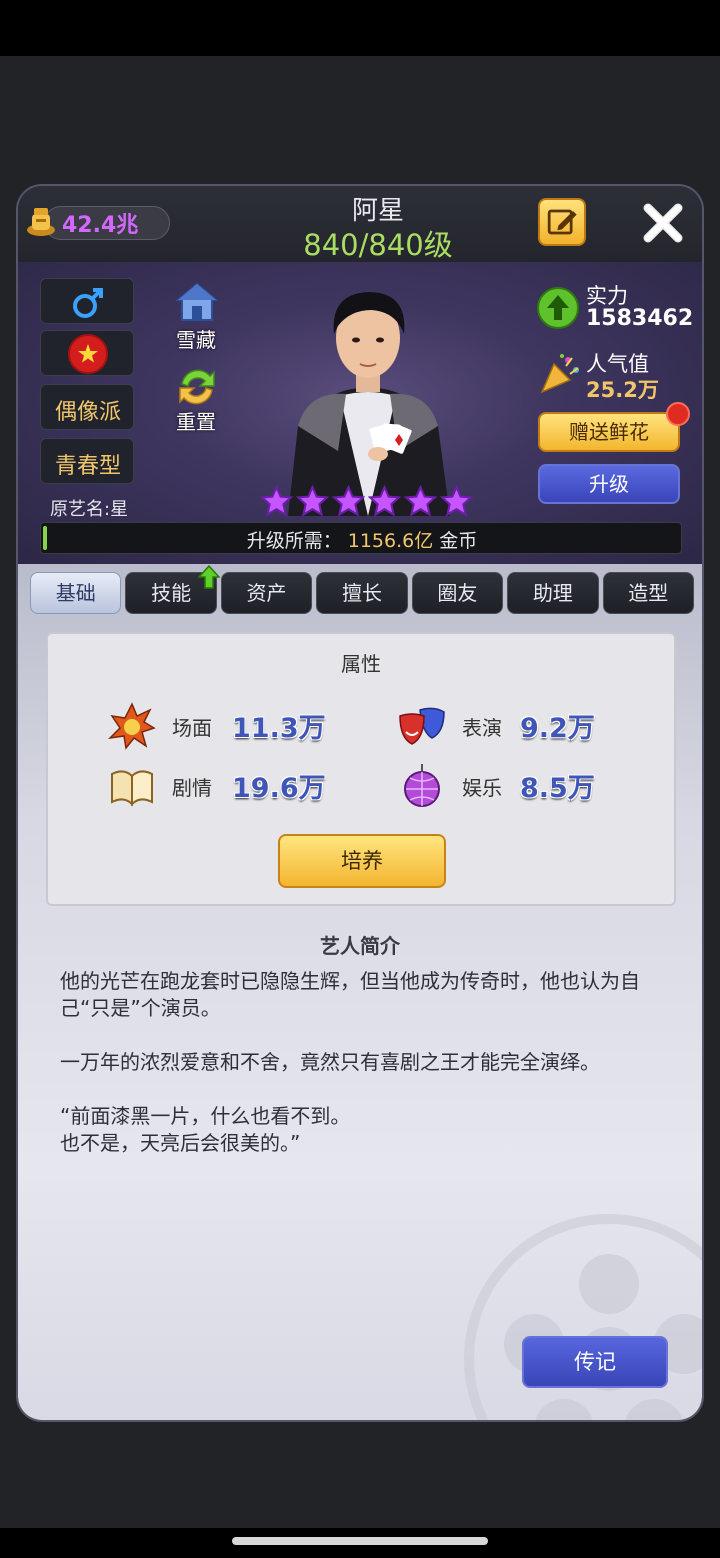 Image resolution: width=720 pixels, height=1558 pixels. What do you see at coordinates (678, 414) in the screenshot?
I see `notification-dot` at bounding box center [678, 414].